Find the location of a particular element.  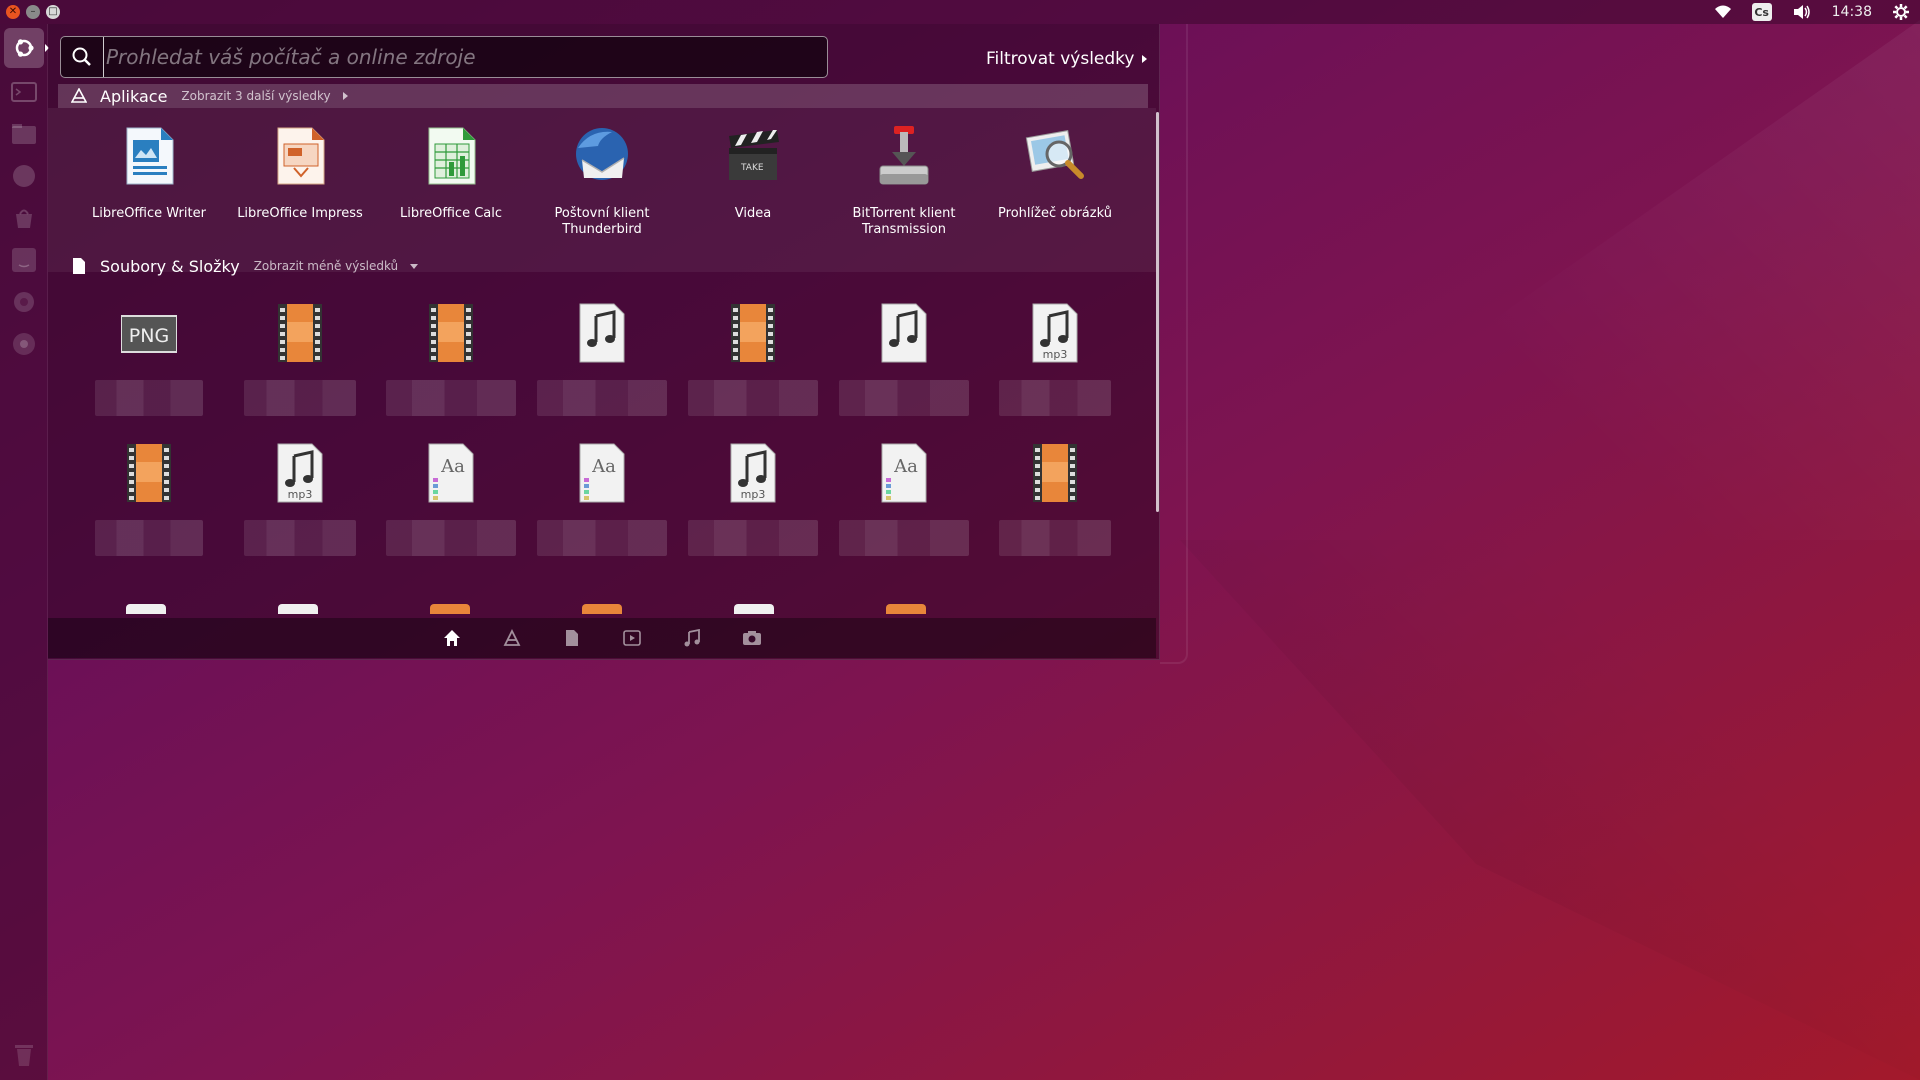

clock: 14:38 is located at coordinates (1852, 12).